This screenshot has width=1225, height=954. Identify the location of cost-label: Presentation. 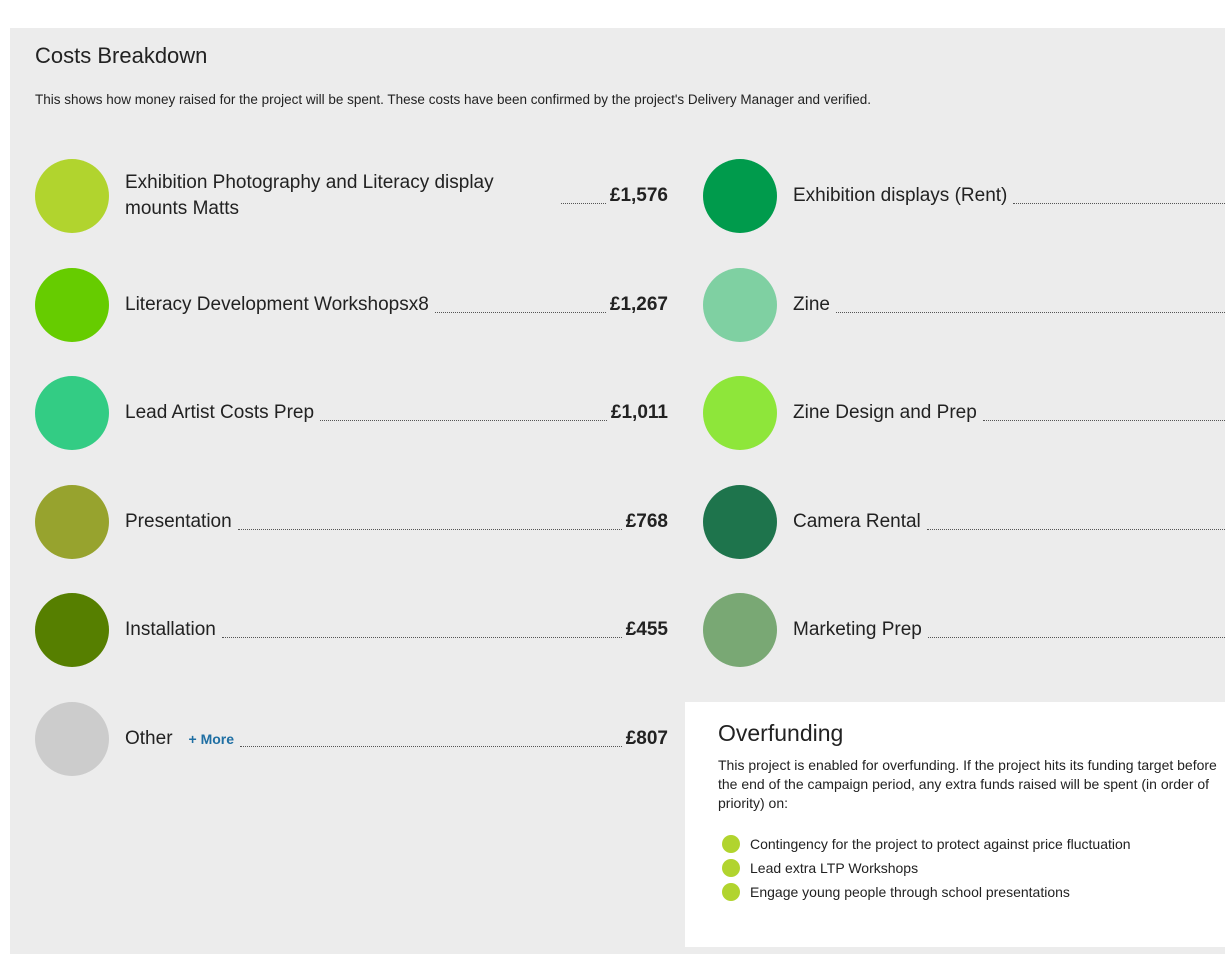
(178, 521).